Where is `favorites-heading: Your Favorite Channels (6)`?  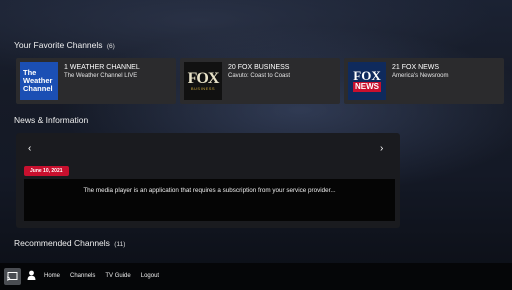
favorites-heading: Your Favorite Channels (6) is located at coordinates (64, 45).